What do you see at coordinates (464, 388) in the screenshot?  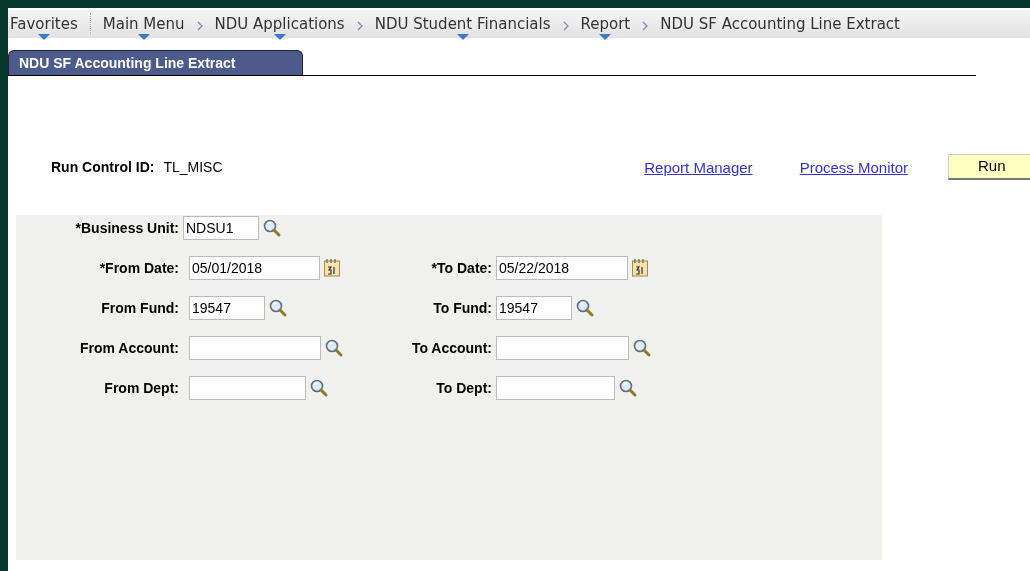 I see `field-label: To Dept:` at bounding box center [464, 388].